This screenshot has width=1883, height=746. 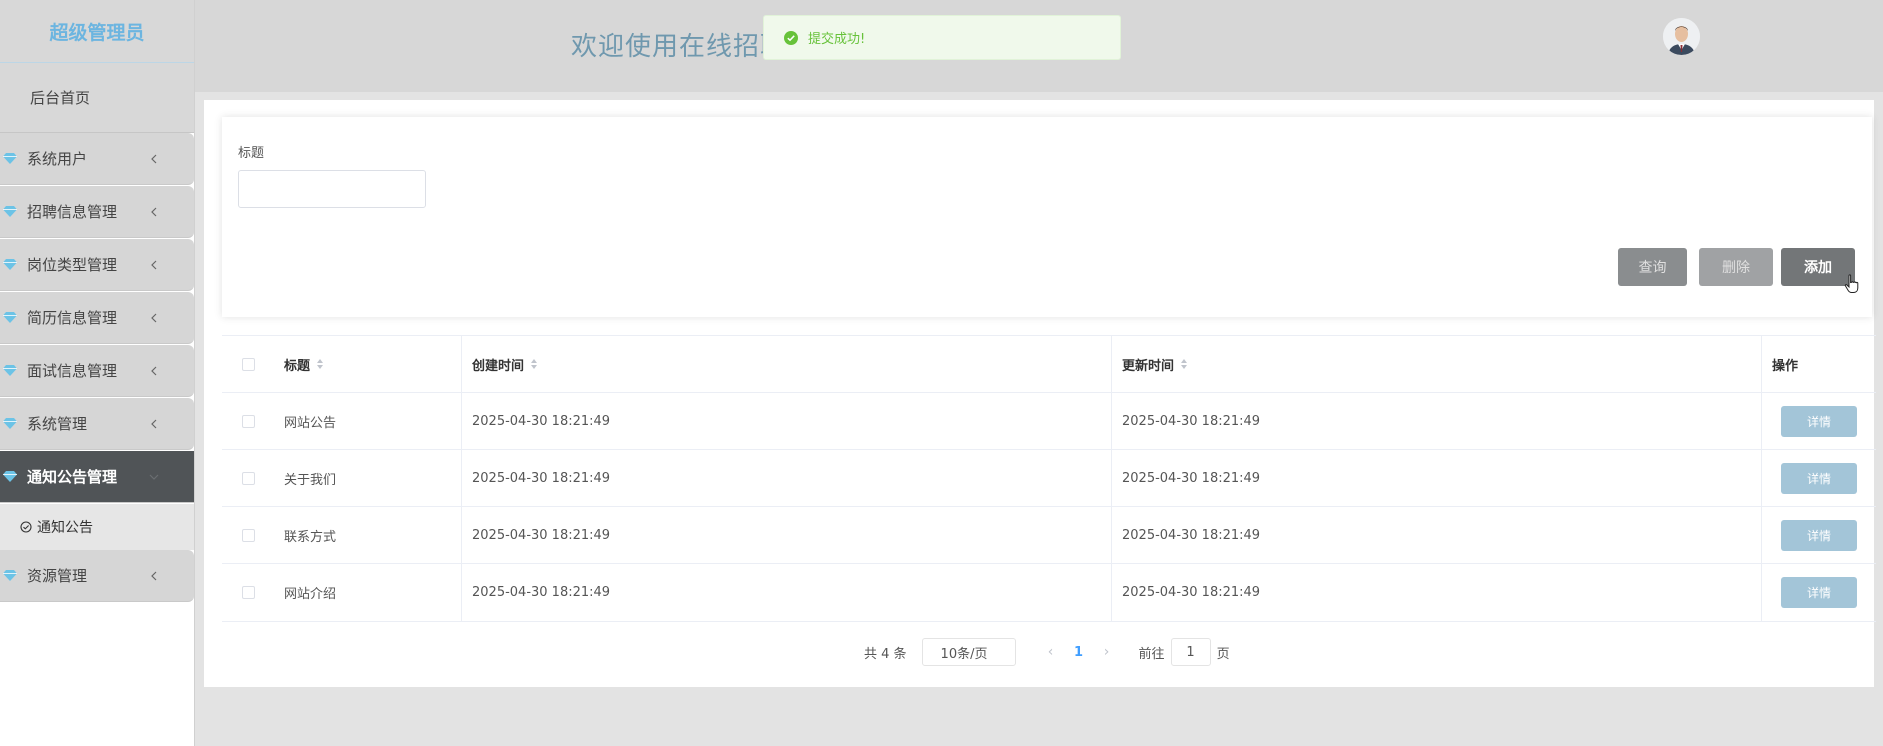 What do you see at coordinates (1736, 267) in the screenshot?
I see `delete-button: 删除` at bounding box center [1736, 267].